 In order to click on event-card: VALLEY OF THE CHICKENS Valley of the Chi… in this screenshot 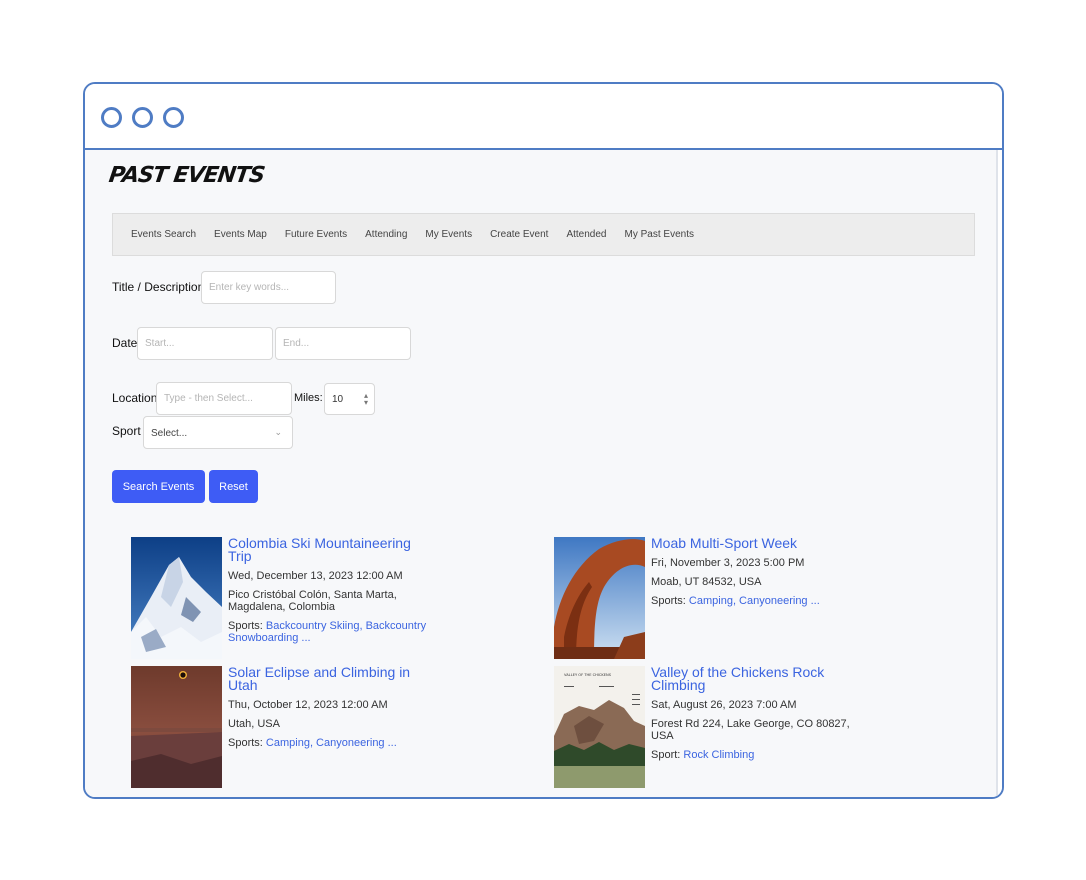, I will do `click(714, 726)`.